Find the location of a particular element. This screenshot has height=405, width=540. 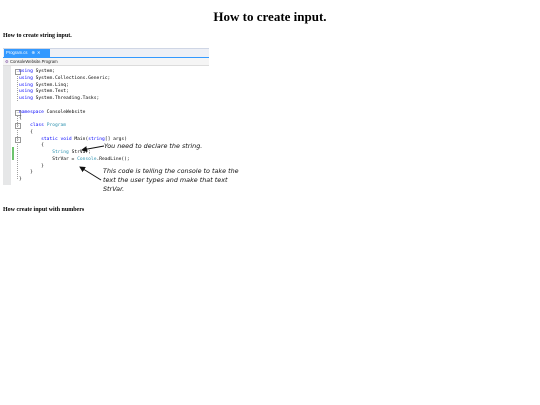

annotation-declare: You need to declare the string. is located at coordinates (153, 146).